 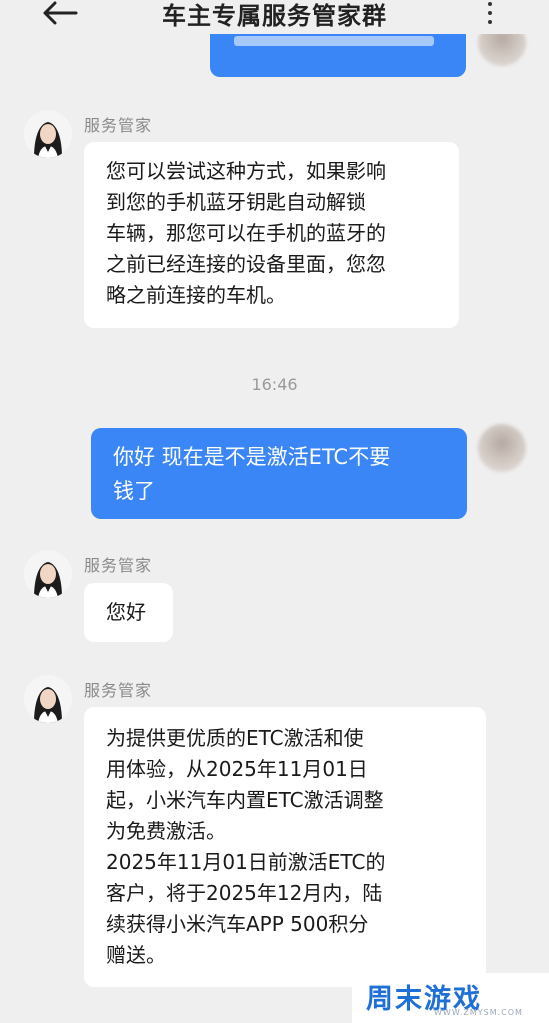 I want to click on watermark-url: WWW.ZMYSM.COM, so click(x=478, y=1012).